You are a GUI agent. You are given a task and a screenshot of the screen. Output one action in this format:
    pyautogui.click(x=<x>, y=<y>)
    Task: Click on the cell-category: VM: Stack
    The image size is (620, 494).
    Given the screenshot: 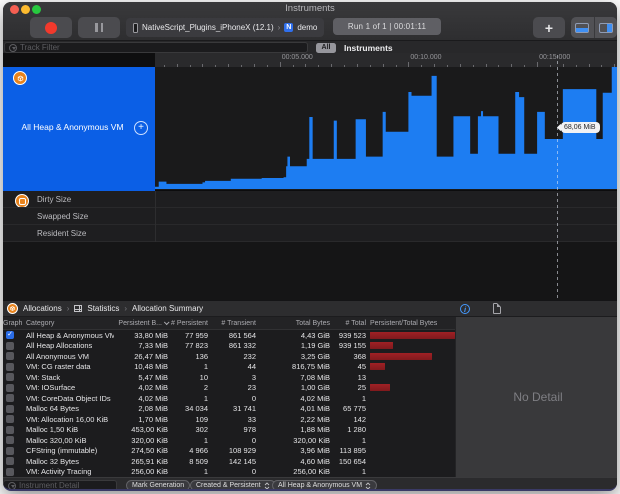 What is the action you would take?
    pyautogui.click(x=43, y=377)
    